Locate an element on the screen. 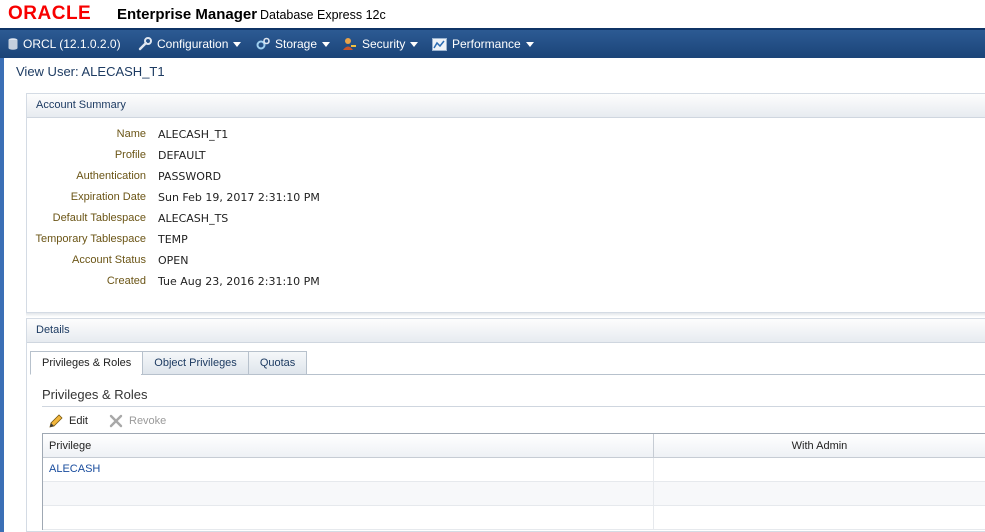 This screenshot has height=532, width=985. field-value: TEMP is located at coordinates (173, 239).